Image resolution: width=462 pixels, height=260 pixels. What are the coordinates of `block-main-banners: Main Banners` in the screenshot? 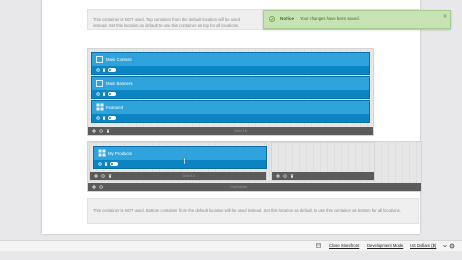 It's located at (230, 87).